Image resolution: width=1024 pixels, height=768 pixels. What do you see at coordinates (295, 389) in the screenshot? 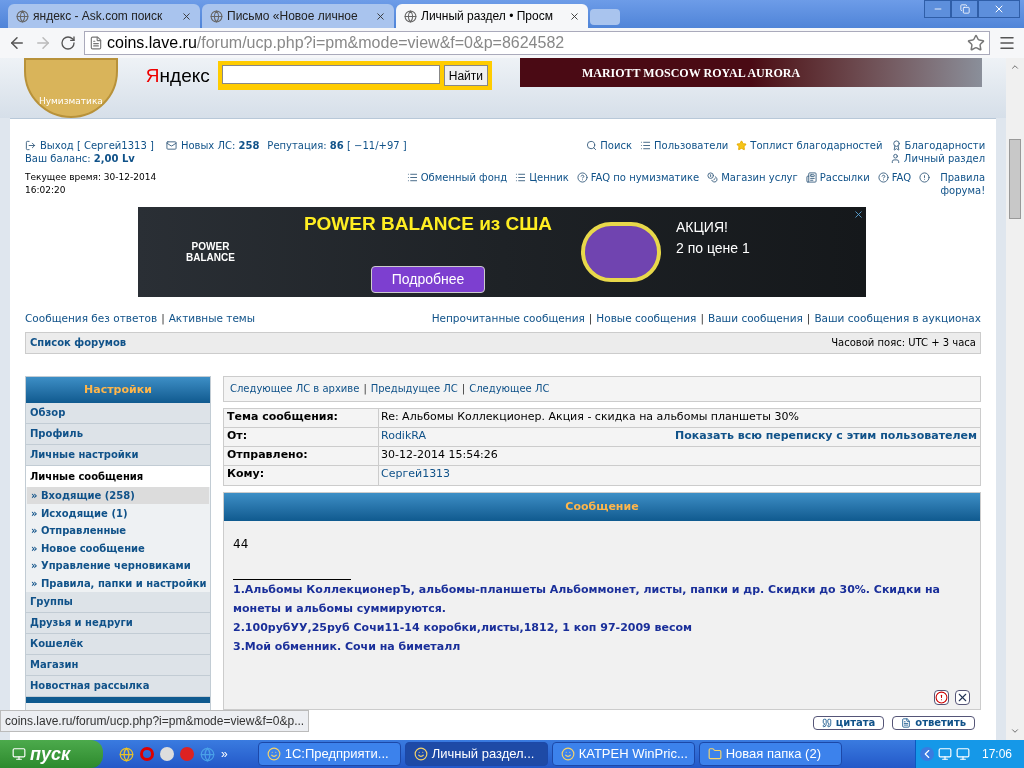
I see `pm-nav-link: Следующее ЛС в архиве` at bounding box center [295, 389].